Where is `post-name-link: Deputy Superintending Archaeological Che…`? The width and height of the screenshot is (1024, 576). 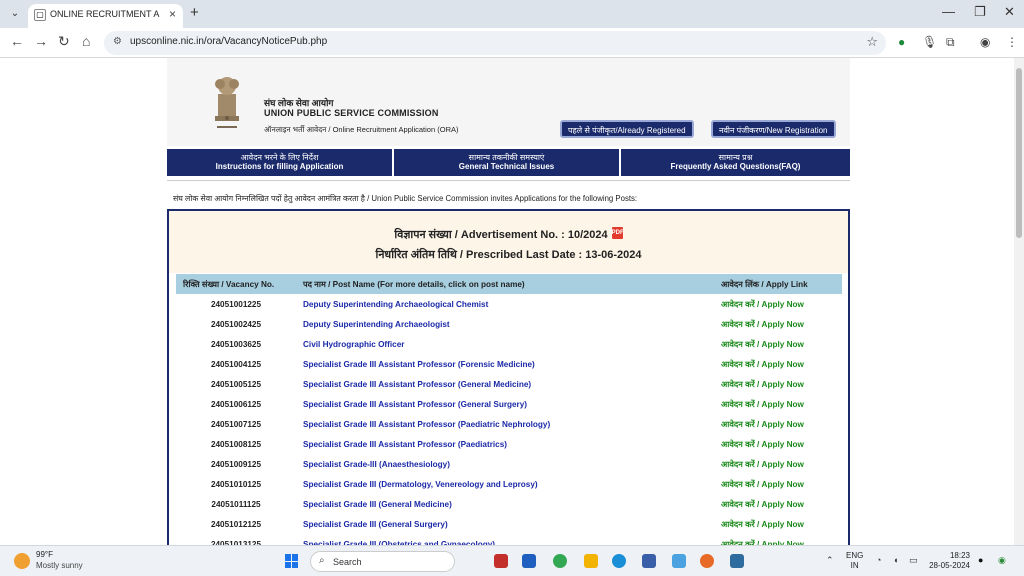 post-name-link: Deputy Superintending Archaeological Che… is located at coordinates (505, 304).